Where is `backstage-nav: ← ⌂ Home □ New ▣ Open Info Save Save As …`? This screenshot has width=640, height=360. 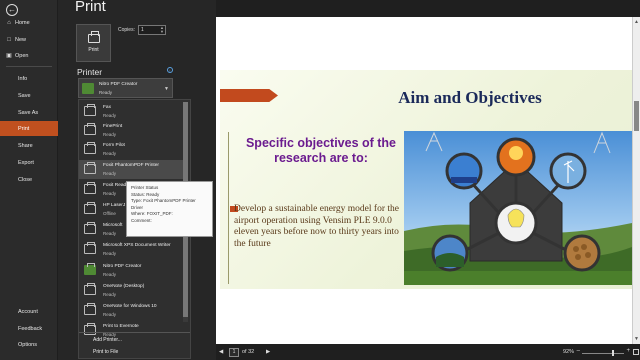
backstage-nav: ← ⌂ Home □ New ▣ Open Info Save Save As … is located at coordinates (29, 180).